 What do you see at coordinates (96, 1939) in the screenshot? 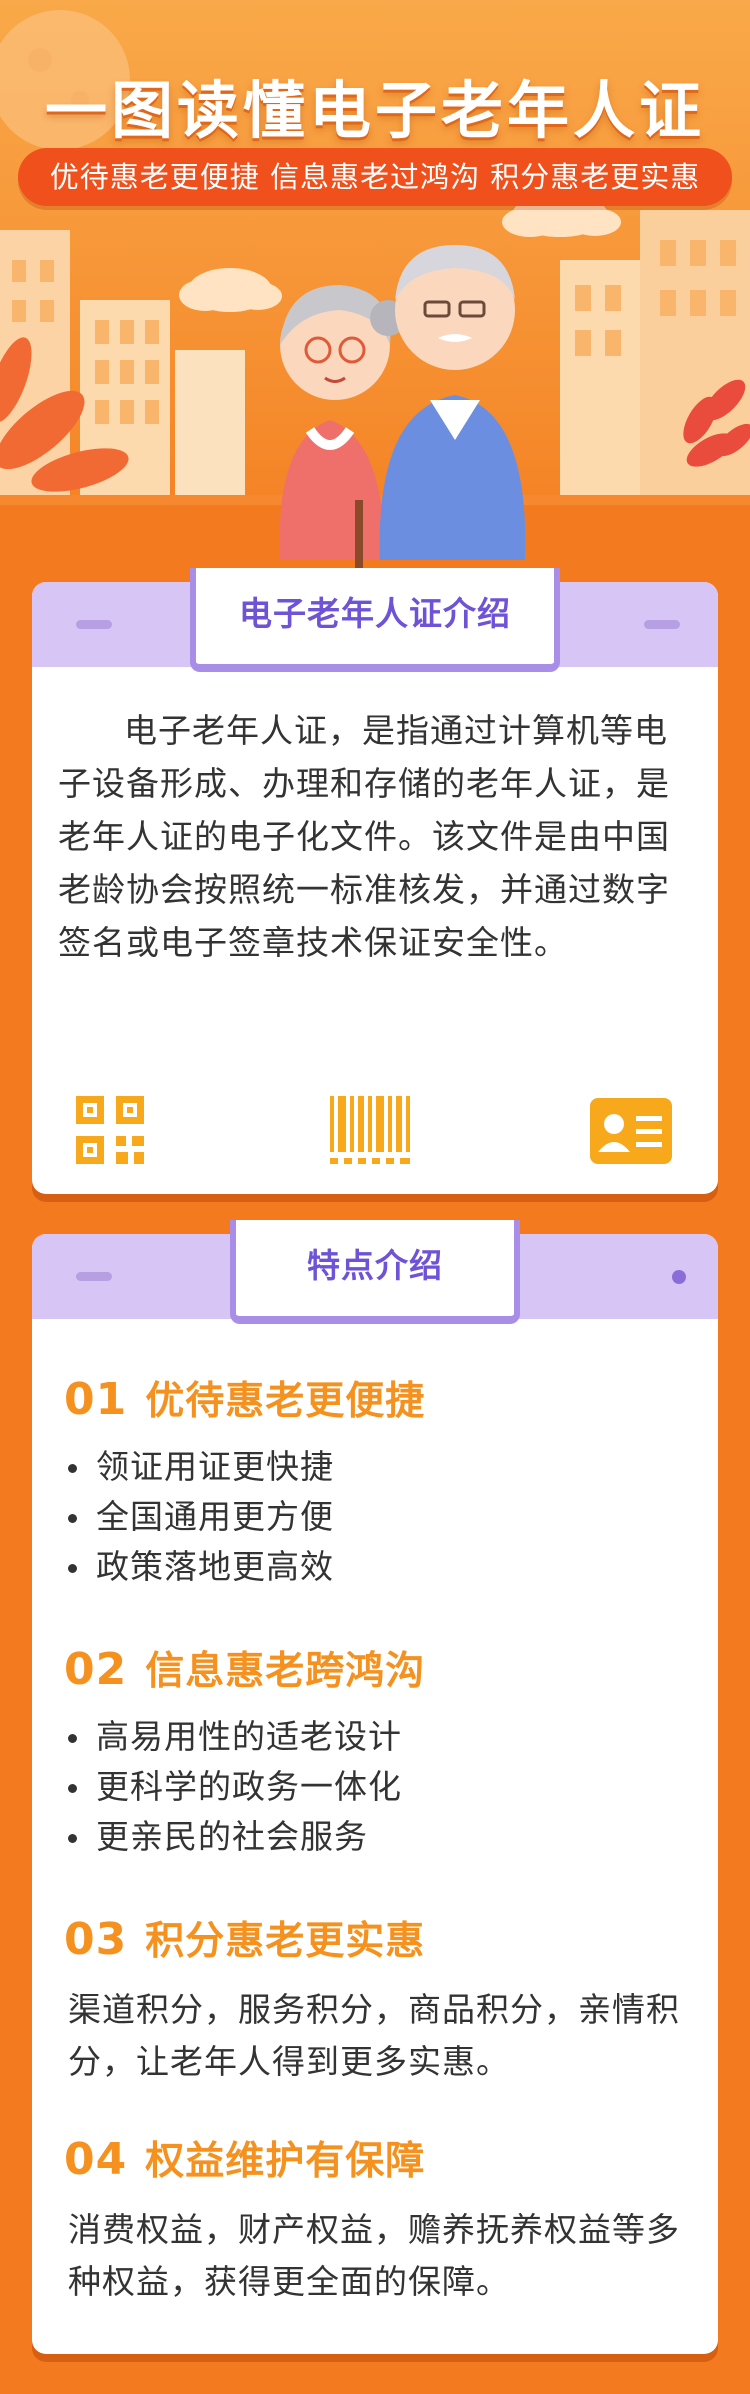
I see `feature-number: 03` at bounding box center [96, 1939].